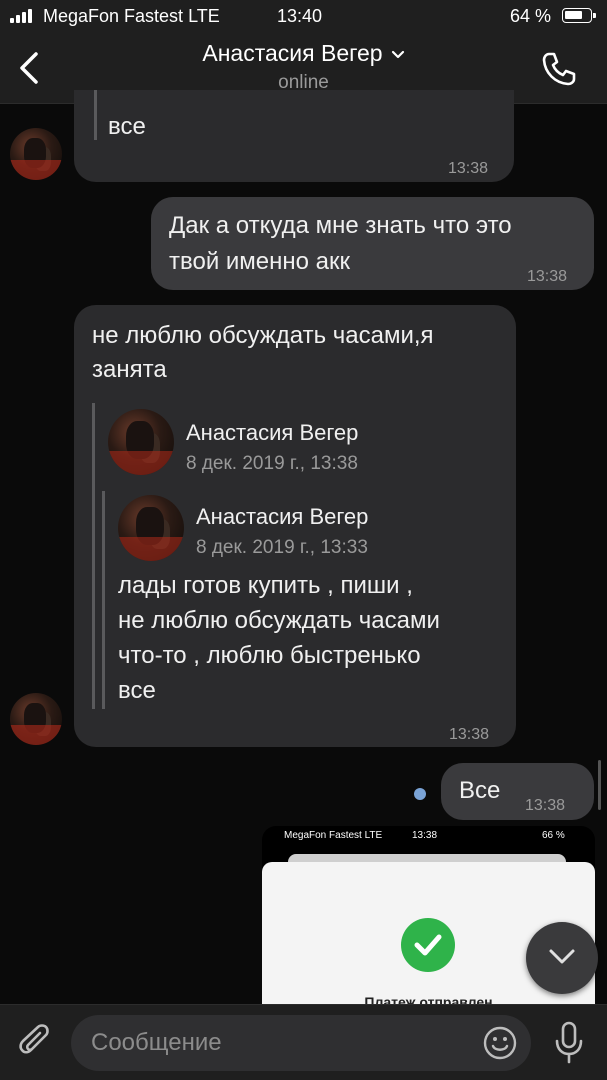 This screenshot has width=607, height=1080. Describe the element at coordinates (96, 115) in the screenshot. I see `reply-quote-bar` at that location.